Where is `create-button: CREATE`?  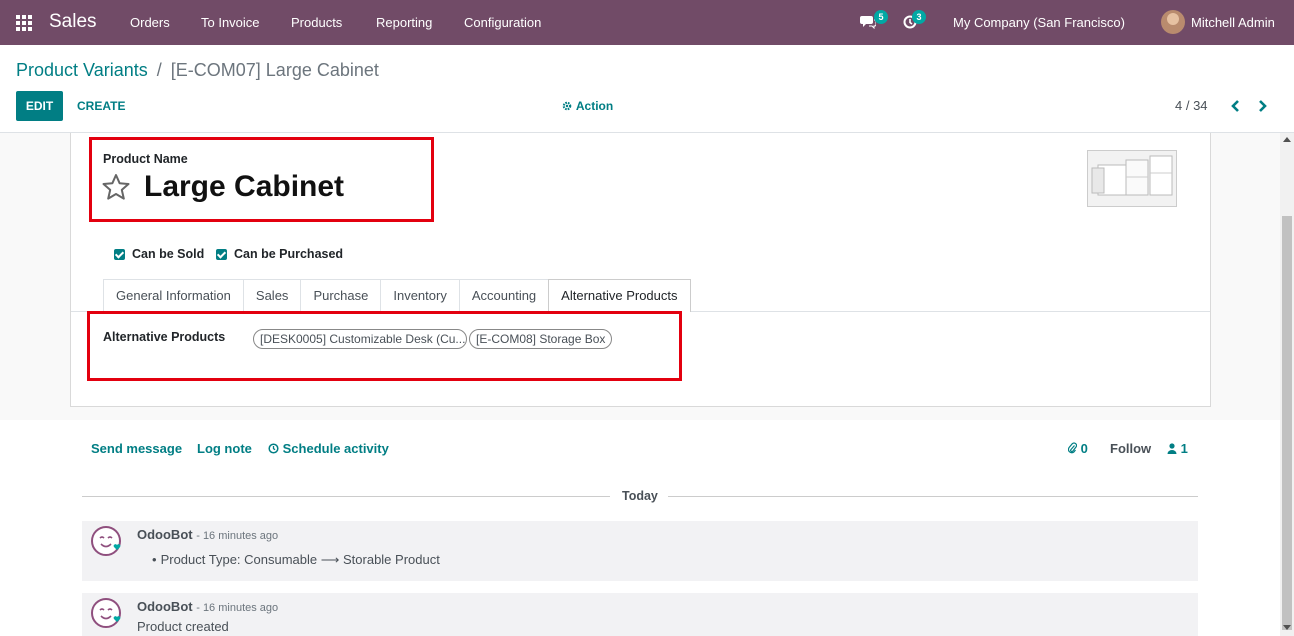
create-button: CREATE is located at coordinates (101, 106).